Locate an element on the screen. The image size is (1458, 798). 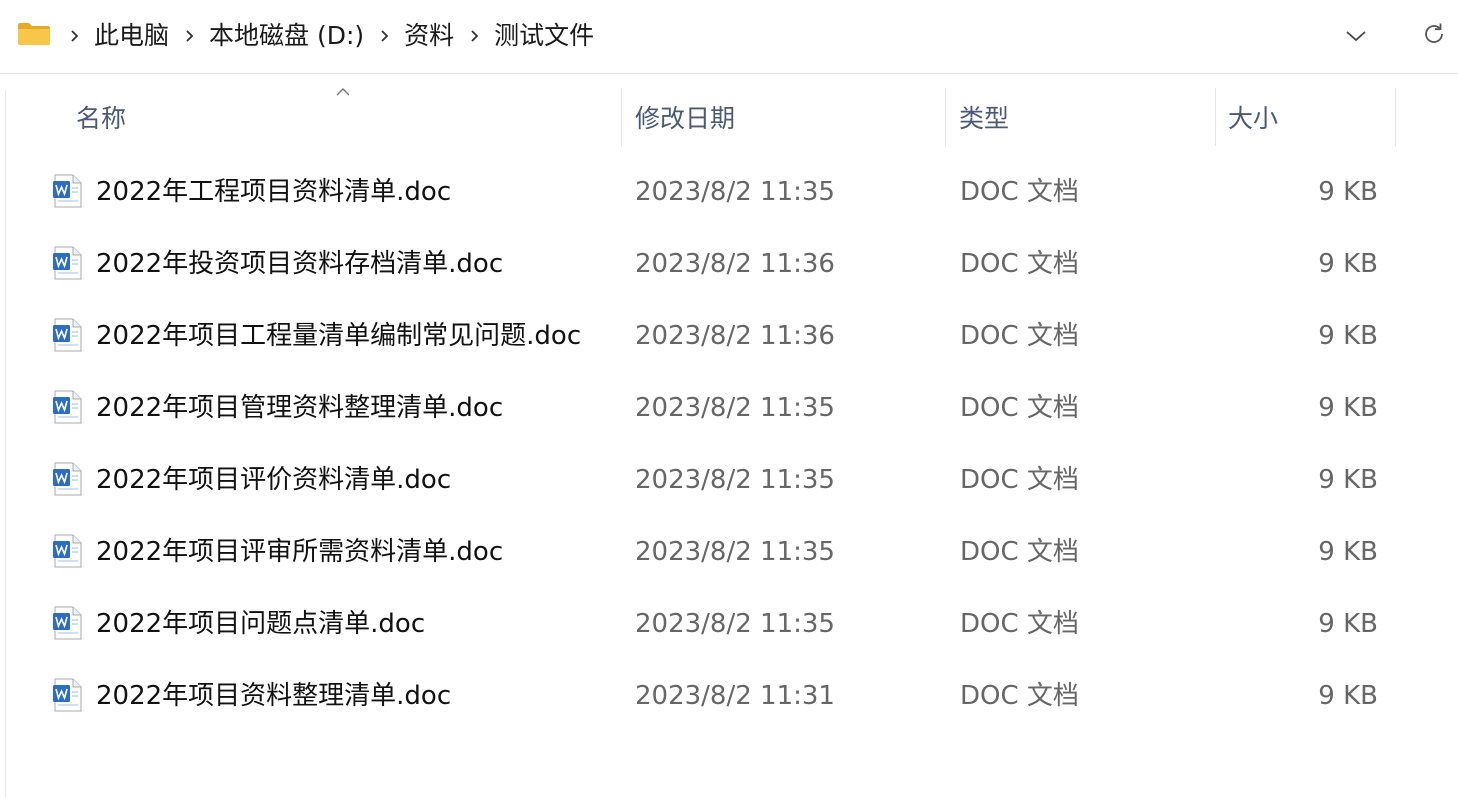
file-name: 2022年项目问题点清单.doc is located at coordinates (260, 624).